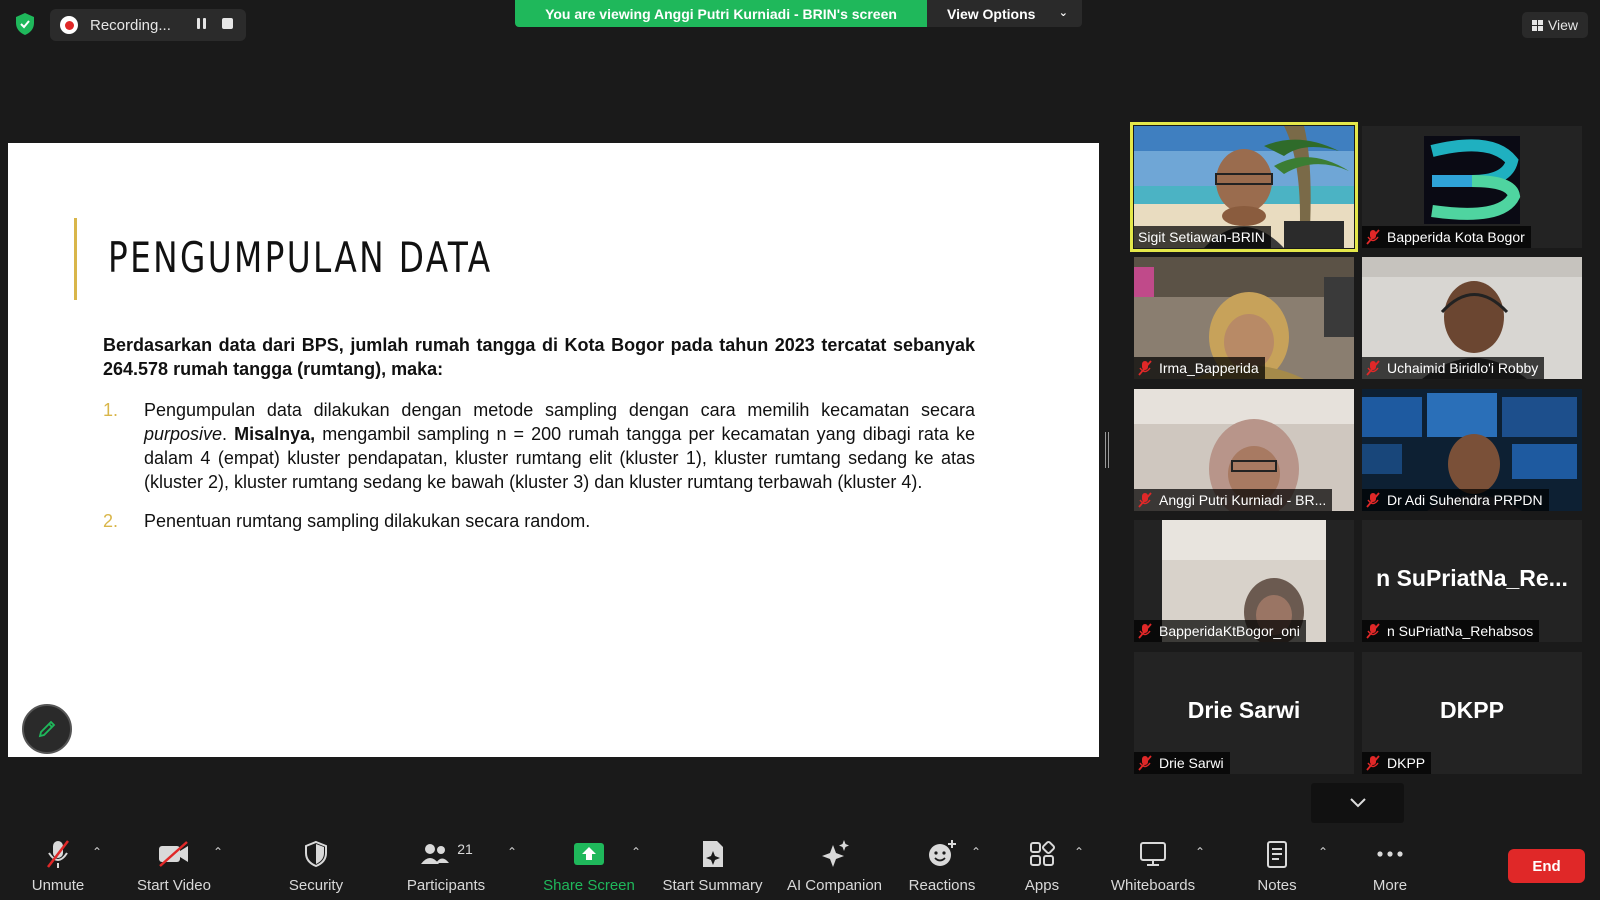 The image size is (1600, 900). What do you see at coordinates (174, 885) in the screenshot?
I see `start-video-label: Start Video` at bounding box center [174, 885].